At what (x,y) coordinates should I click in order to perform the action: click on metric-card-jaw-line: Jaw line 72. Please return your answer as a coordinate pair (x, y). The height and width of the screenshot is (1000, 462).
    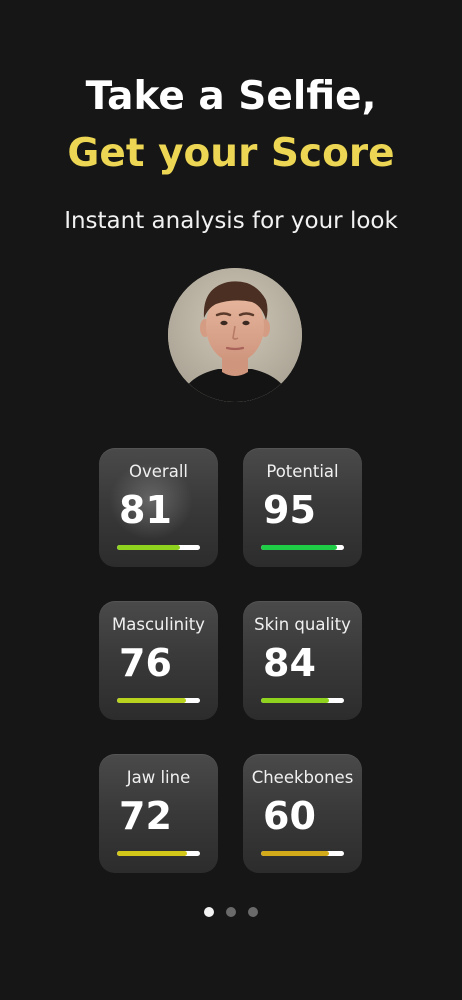
    Looking at the image, I should click on (158, 813).